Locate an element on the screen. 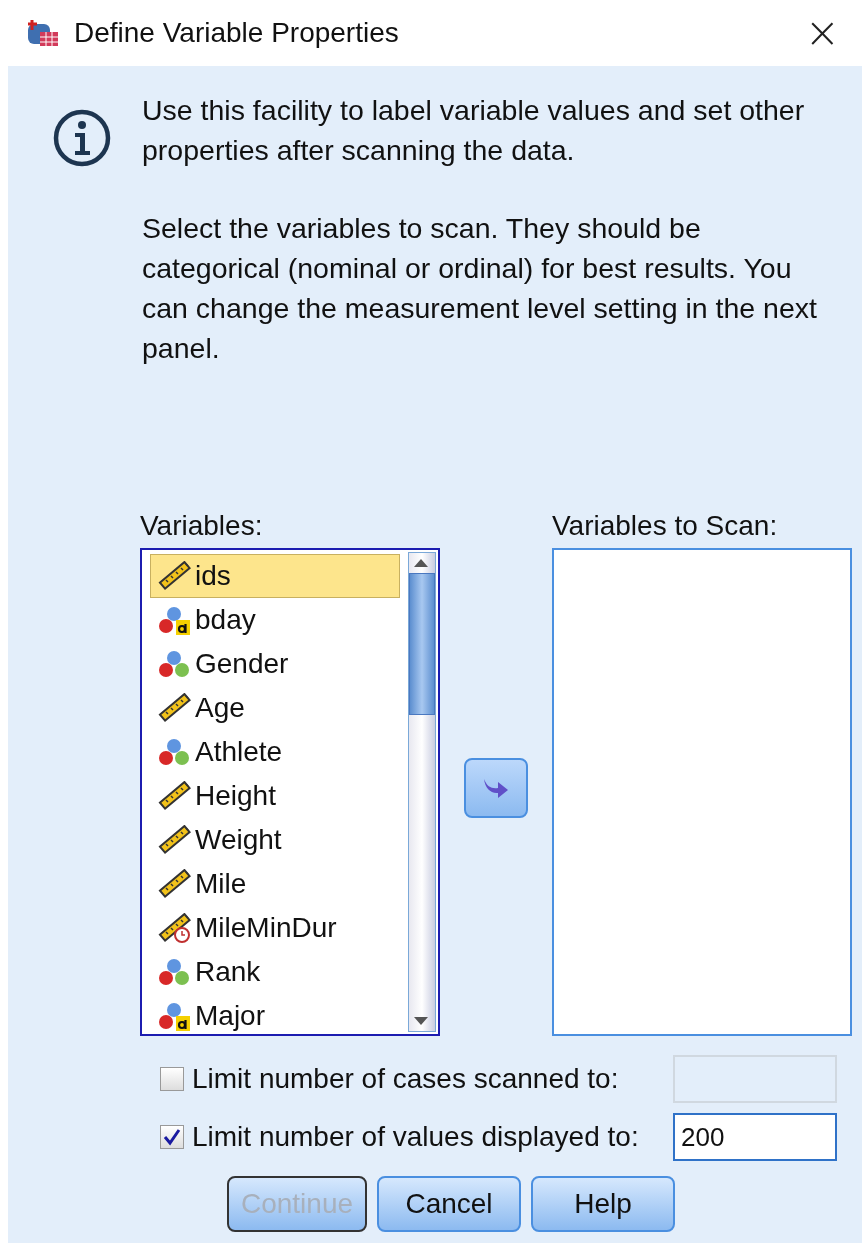 The width and height of the screenshot is (862, 1243). close-button: × is located at coordinates (822, 33).